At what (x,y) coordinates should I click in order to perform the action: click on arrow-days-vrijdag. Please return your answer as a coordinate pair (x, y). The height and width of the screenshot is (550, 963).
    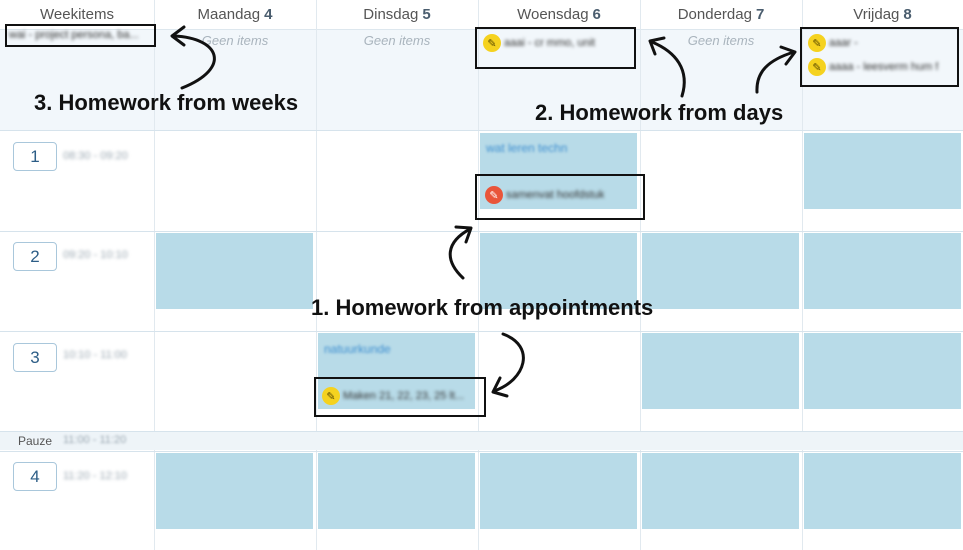
    Looking at the image, I should click on (775, 72).